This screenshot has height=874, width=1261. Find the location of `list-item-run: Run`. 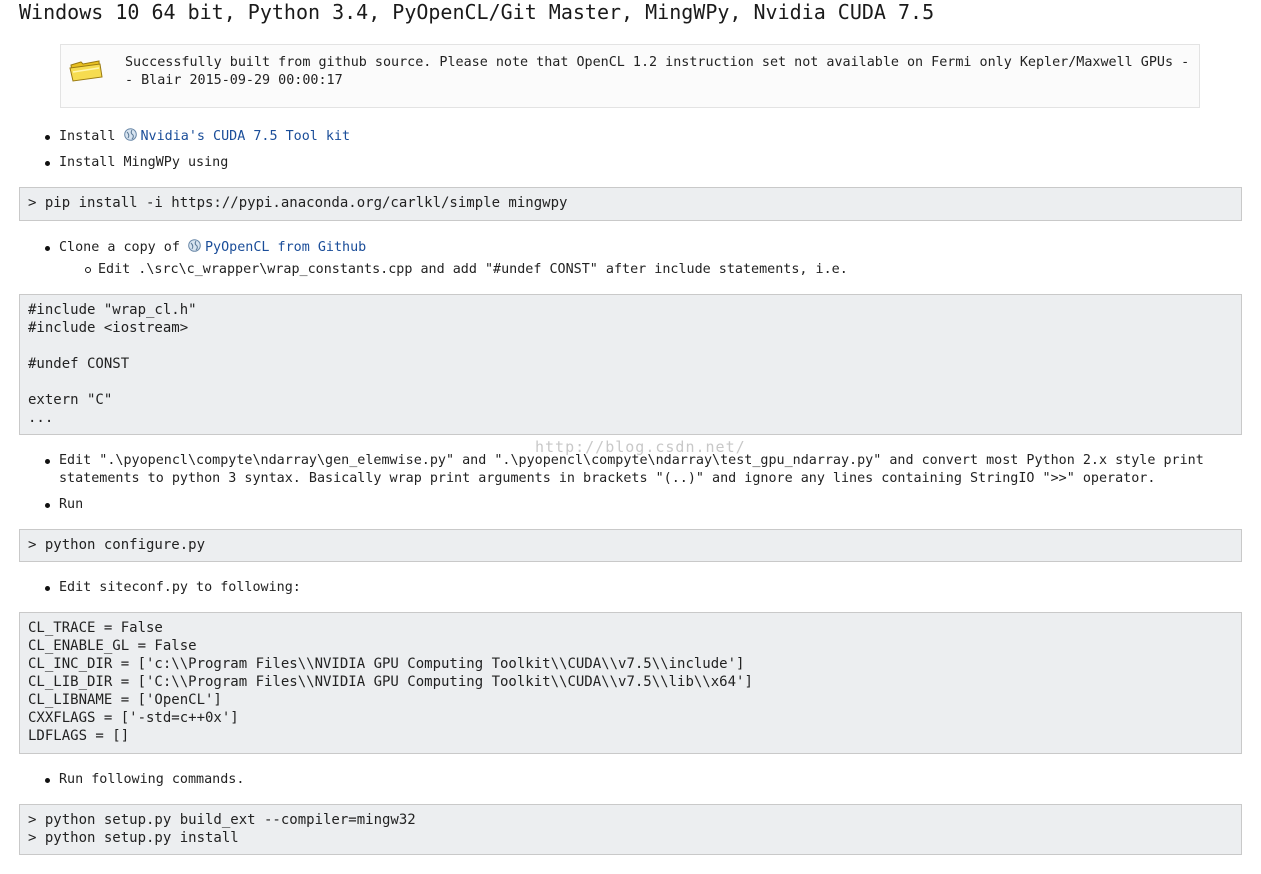

list-item-run: Run is located at coordinates (64, 504).